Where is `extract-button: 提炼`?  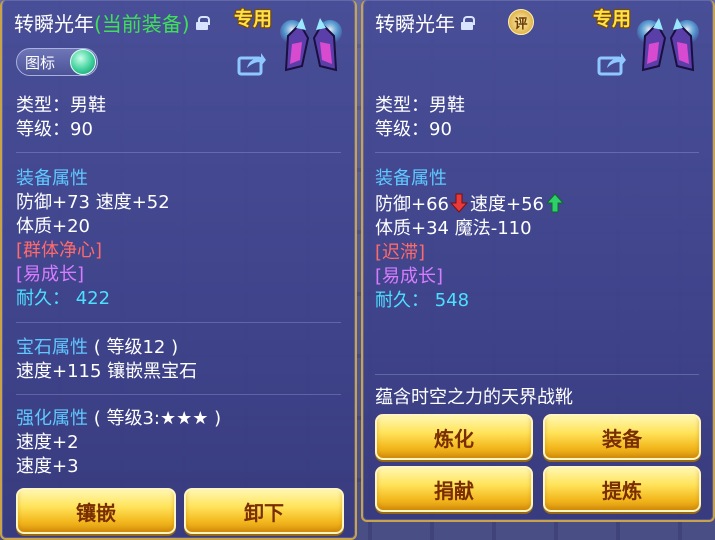
extract-button: 提炼 is located at coordinates (622, 489).